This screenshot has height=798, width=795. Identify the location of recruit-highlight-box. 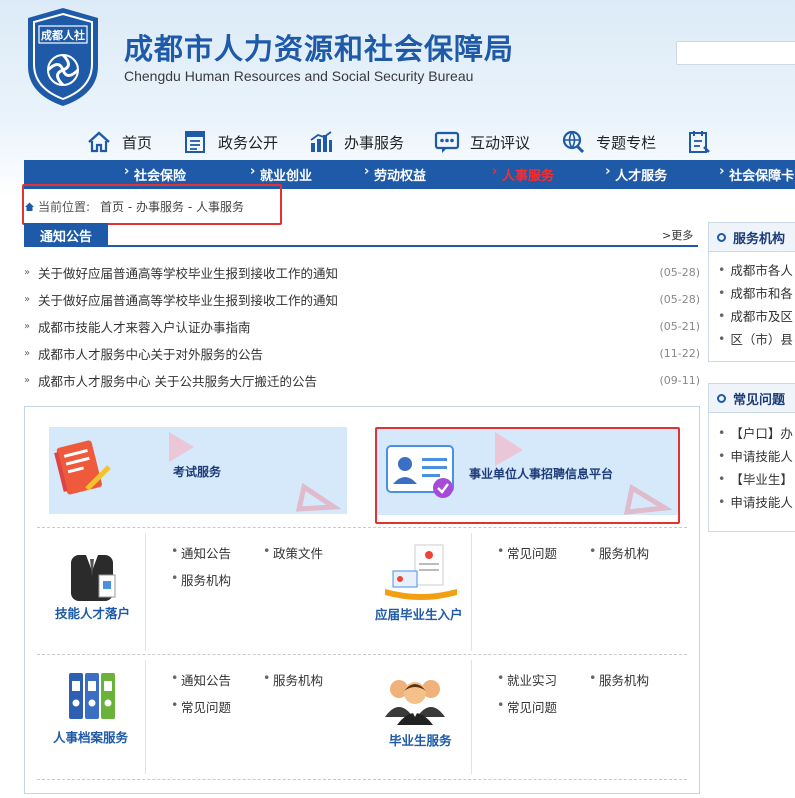
(527, 475).